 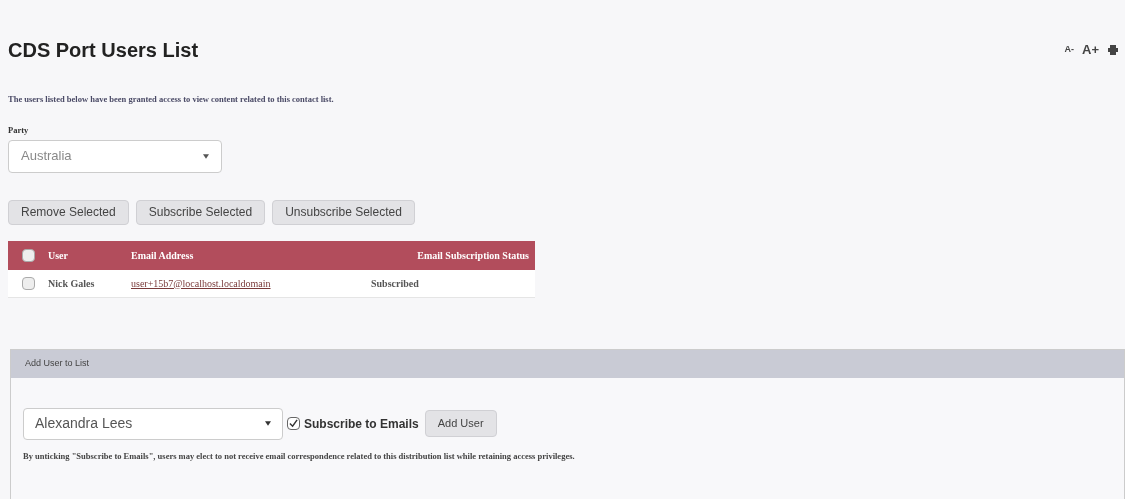 I want to click on table-cell: Nick Gales, so click(x=71, y=283).